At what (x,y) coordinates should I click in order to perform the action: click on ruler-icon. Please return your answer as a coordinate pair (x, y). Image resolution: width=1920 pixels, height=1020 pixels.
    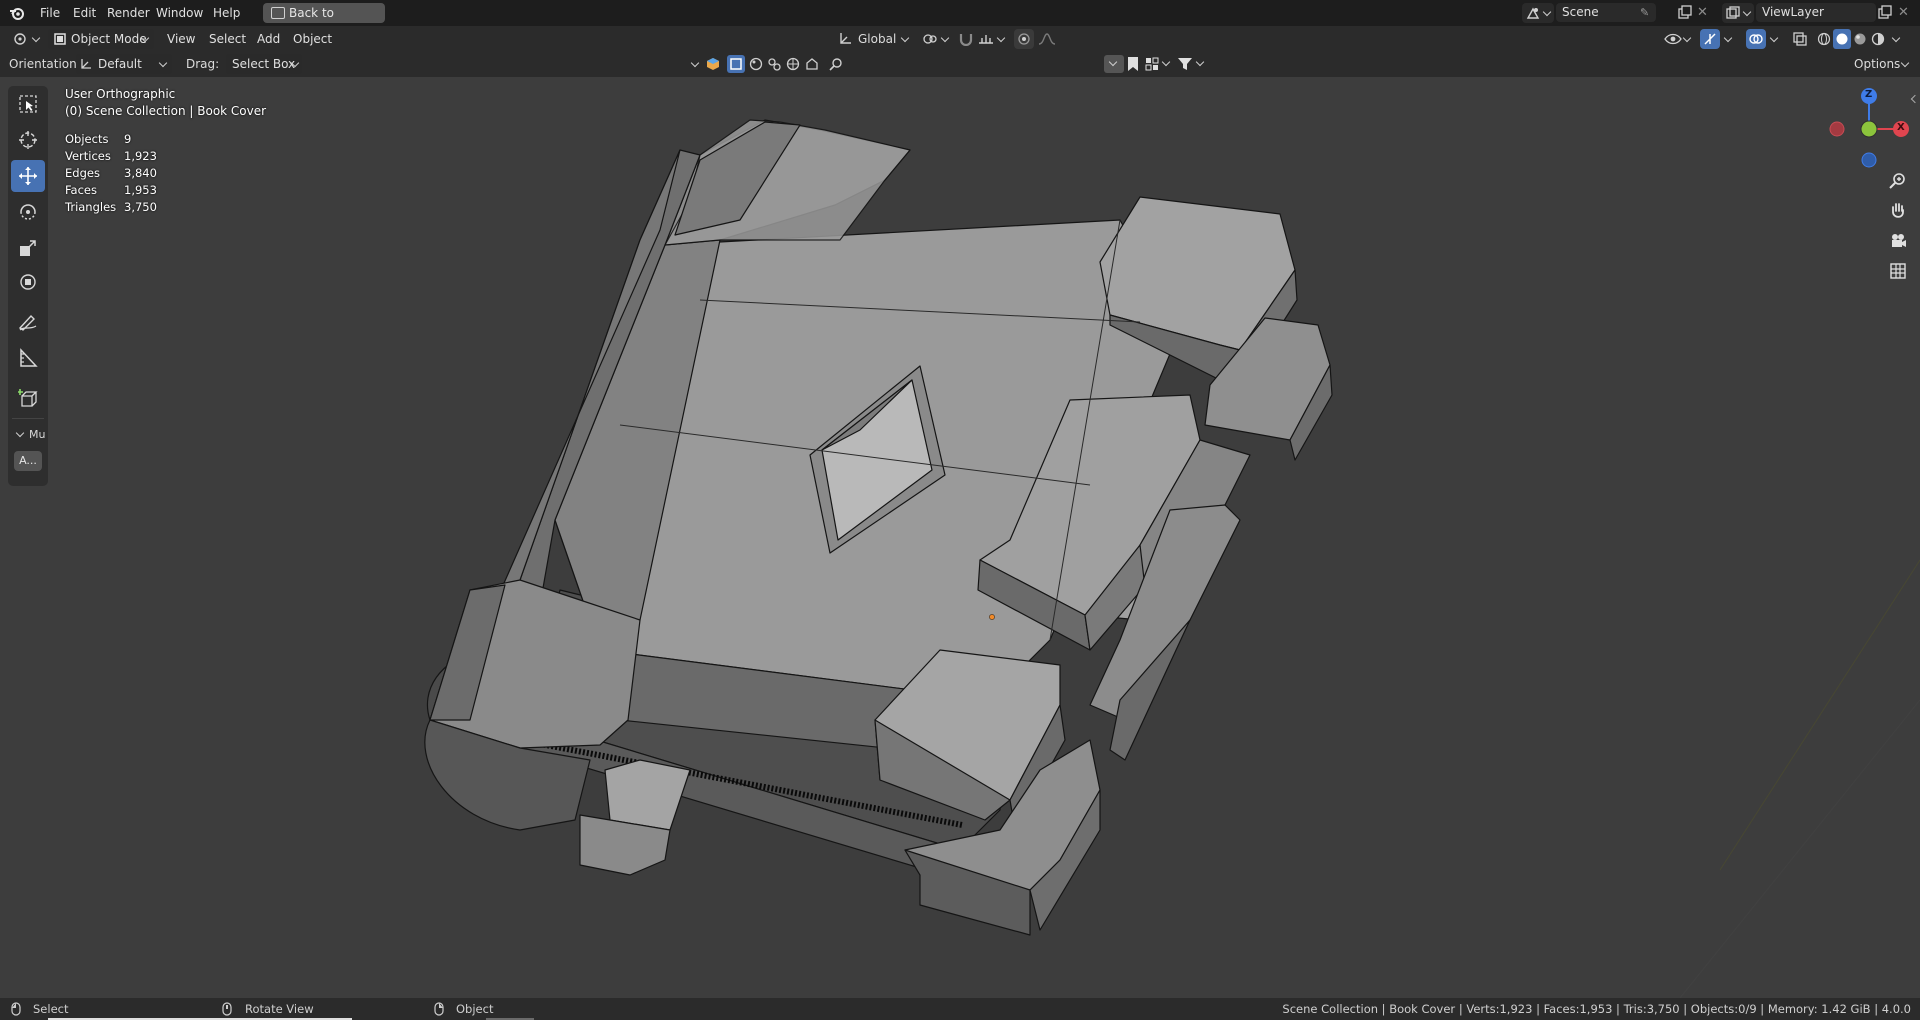
    Looking at the image, I should click on (29, 357).